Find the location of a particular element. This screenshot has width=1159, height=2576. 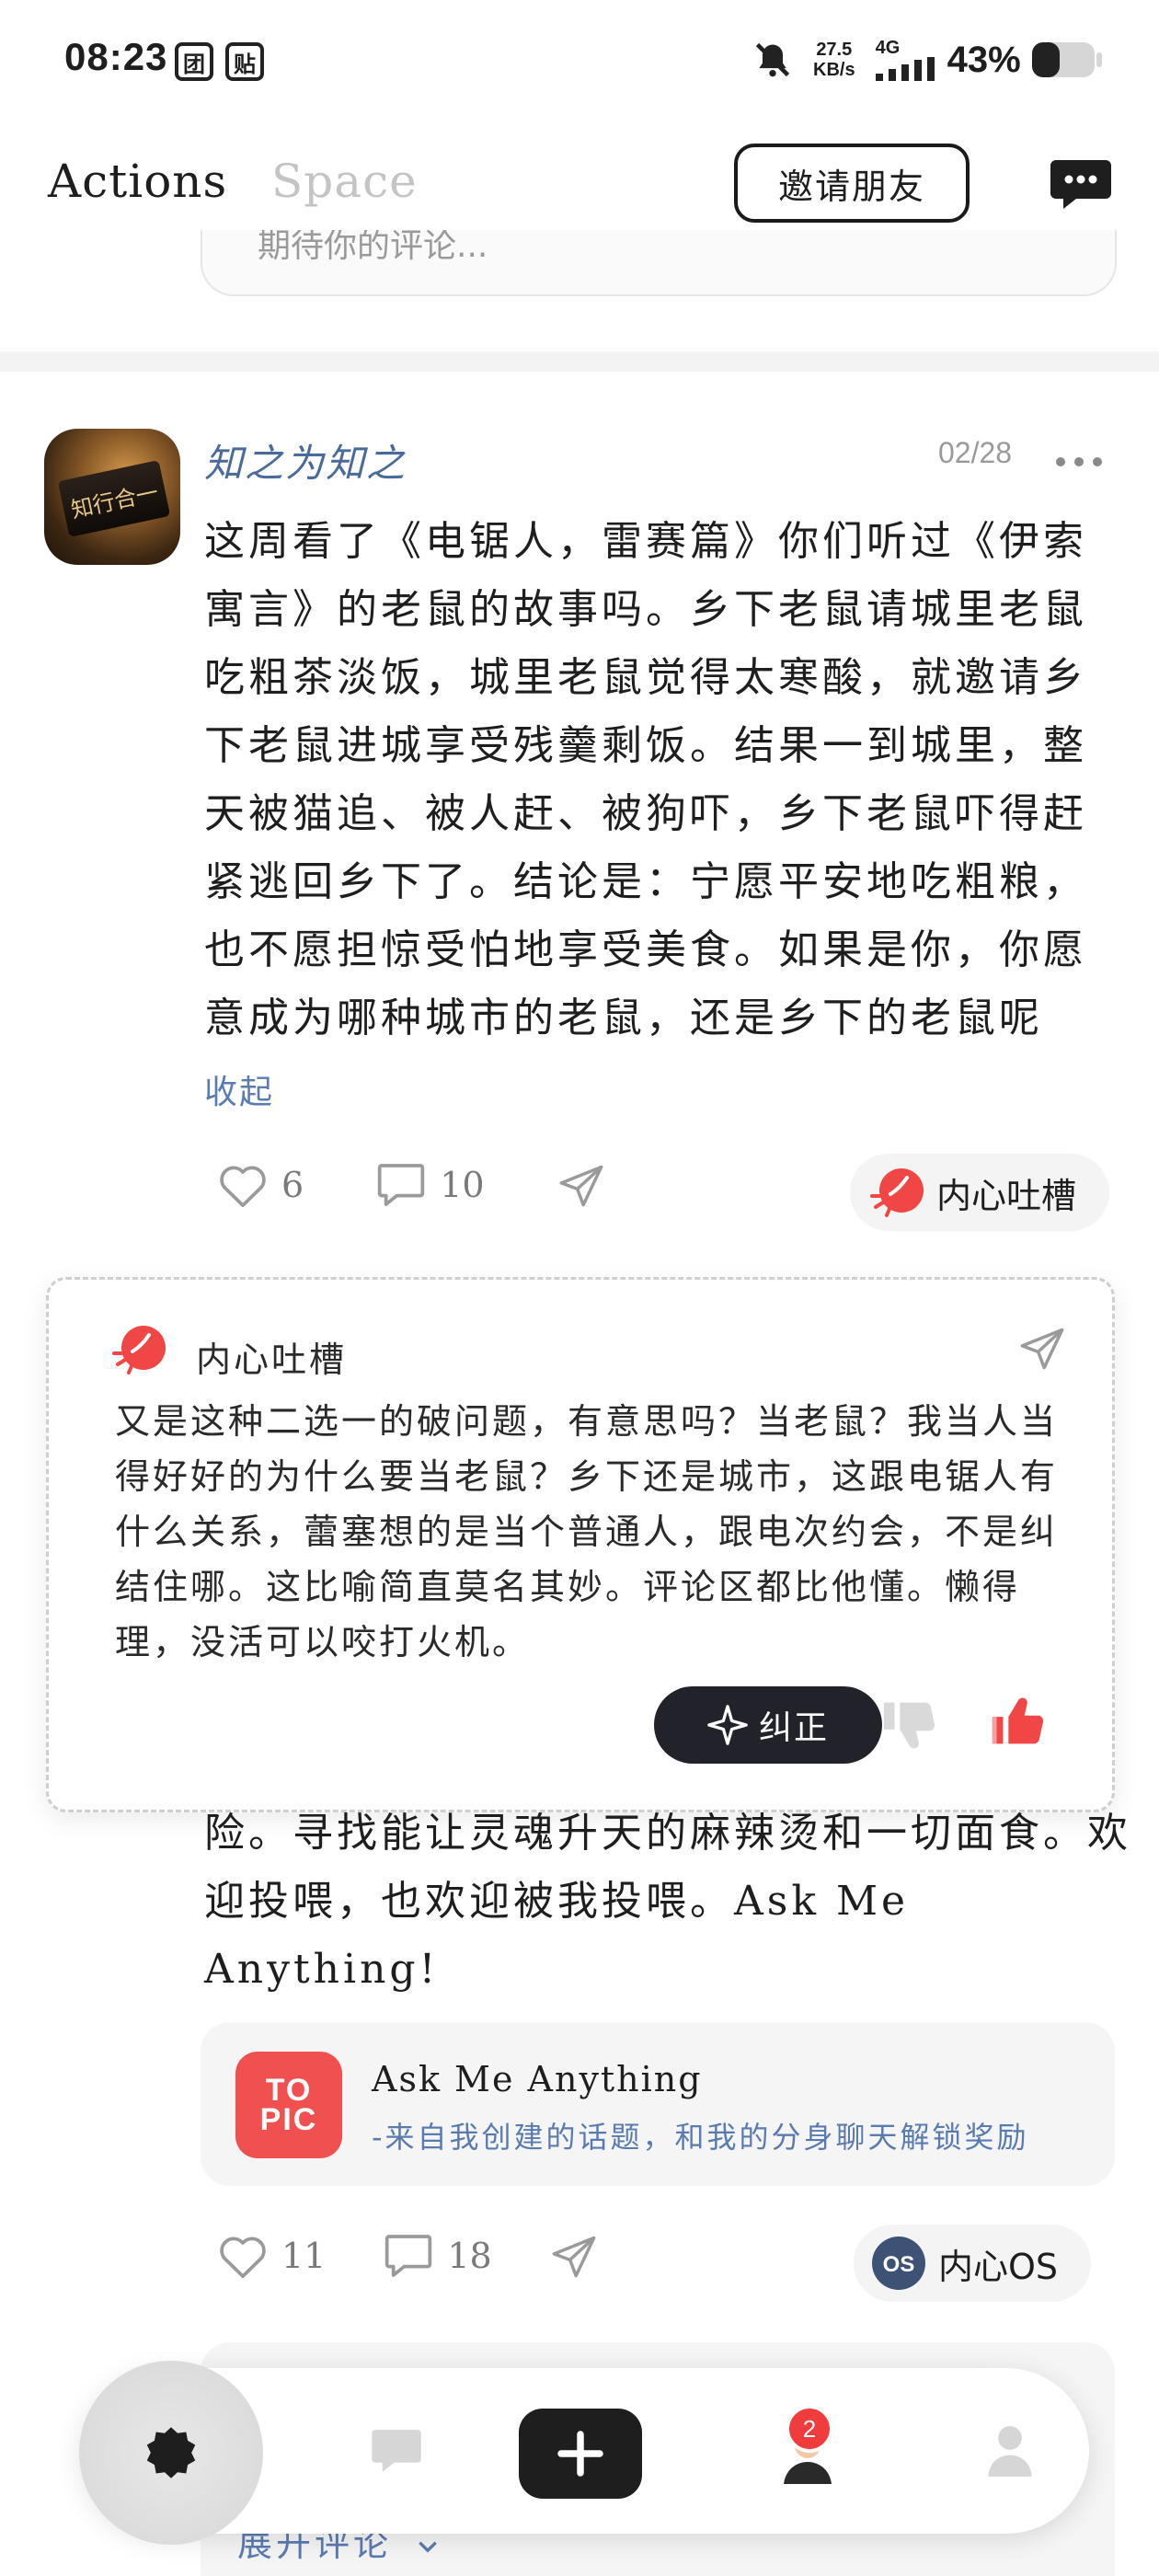

post-actions: 6 10 is located at coordinates (418, 1185).